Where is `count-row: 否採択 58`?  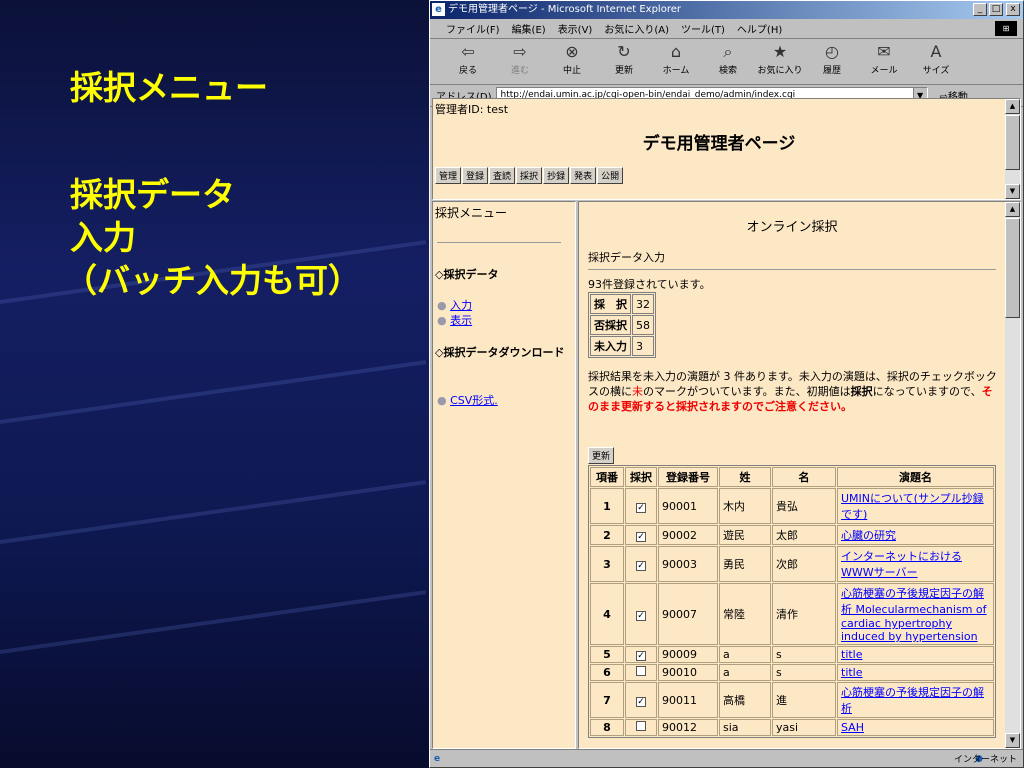 count-row: 否採択 58 is located at coordinates (622, 325).